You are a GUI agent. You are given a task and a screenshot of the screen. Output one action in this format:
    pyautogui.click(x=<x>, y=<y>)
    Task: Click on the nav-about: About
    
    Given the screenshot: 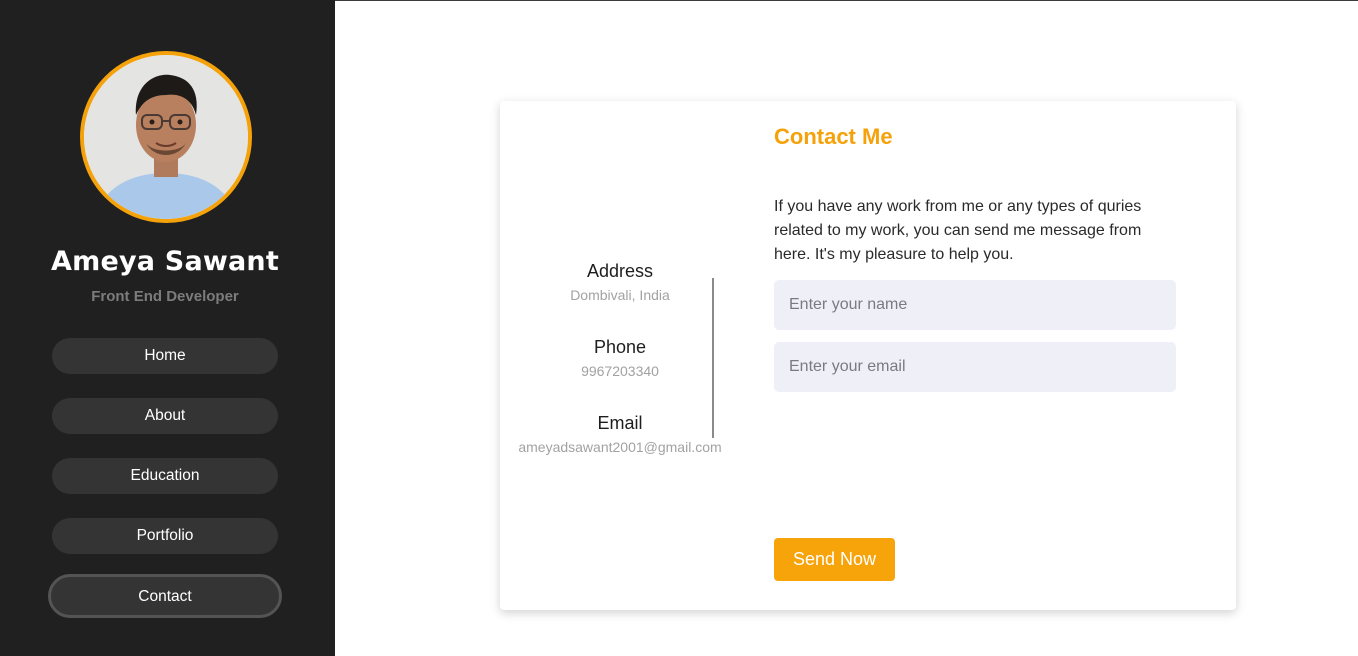 What is the action you would take?
    pyautogui.click(x=165, y=416)
    